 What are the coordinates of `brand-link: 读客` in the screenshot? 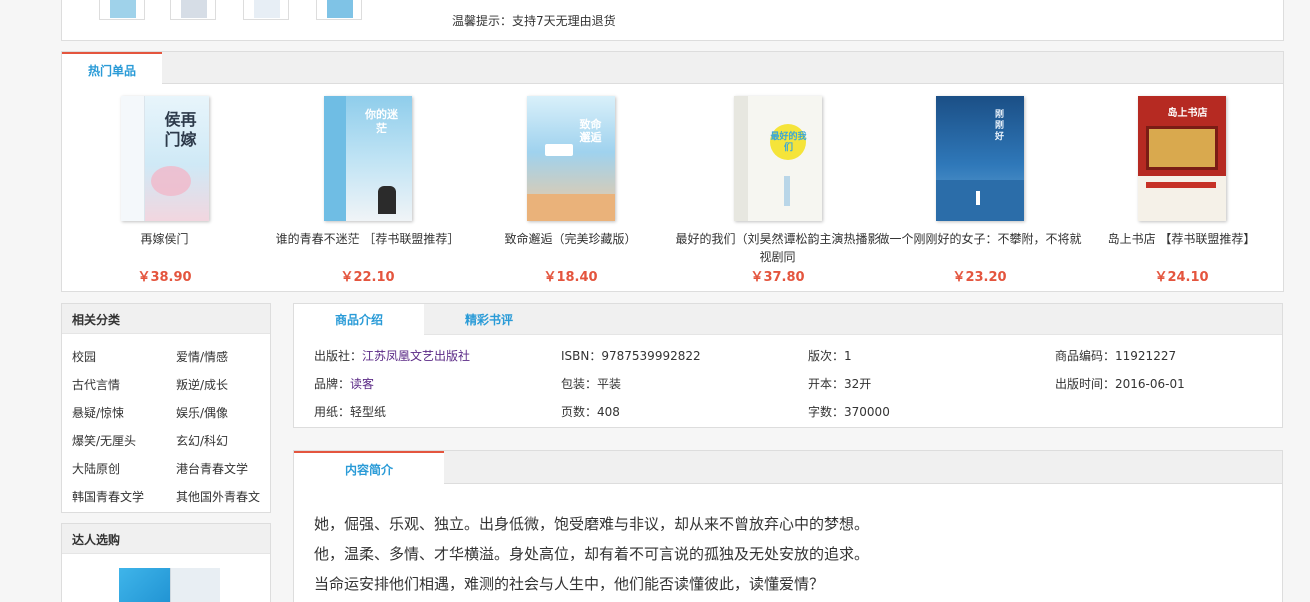 It's located at (362, 384).